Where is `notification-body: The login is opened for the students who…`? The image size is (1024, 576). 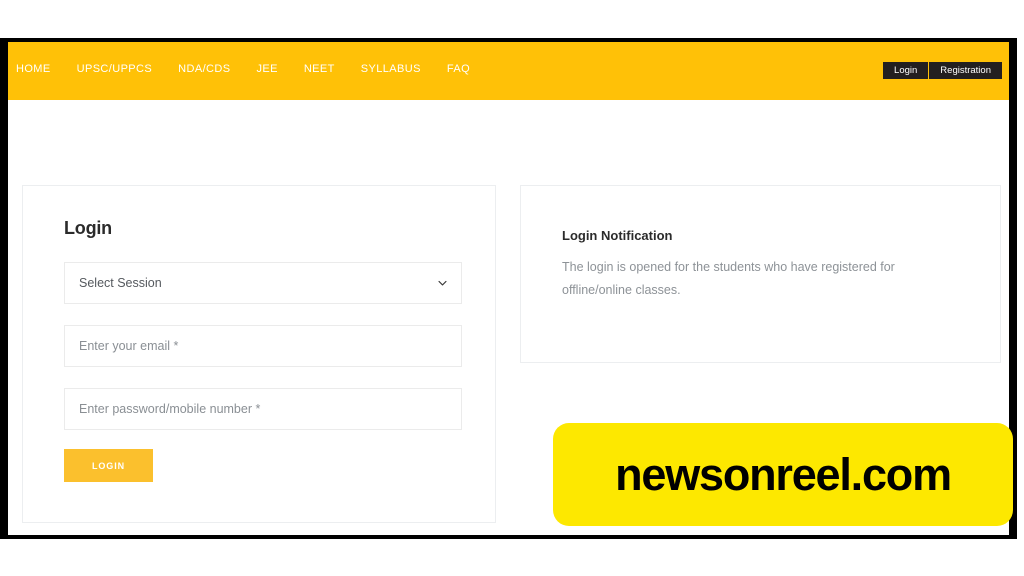
notification-body: The login is opened for the students who… is located at coordinates (728, 279).